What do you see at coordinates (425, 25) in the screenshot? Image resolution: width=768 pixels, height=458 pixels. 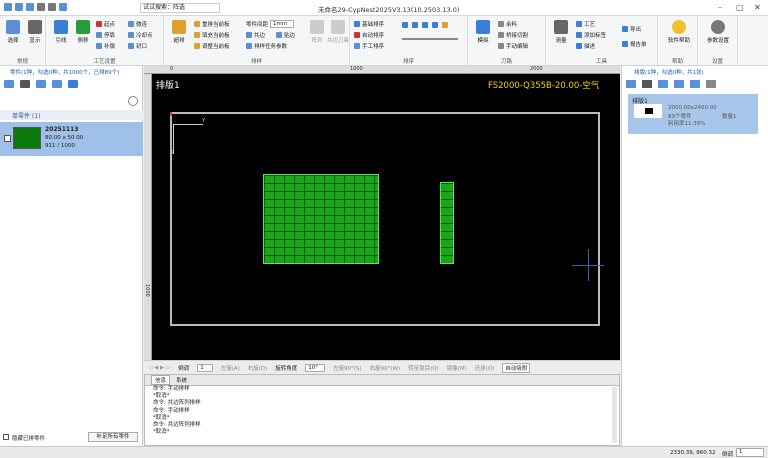 I see `next-icon` at bounding box center [425, 25].